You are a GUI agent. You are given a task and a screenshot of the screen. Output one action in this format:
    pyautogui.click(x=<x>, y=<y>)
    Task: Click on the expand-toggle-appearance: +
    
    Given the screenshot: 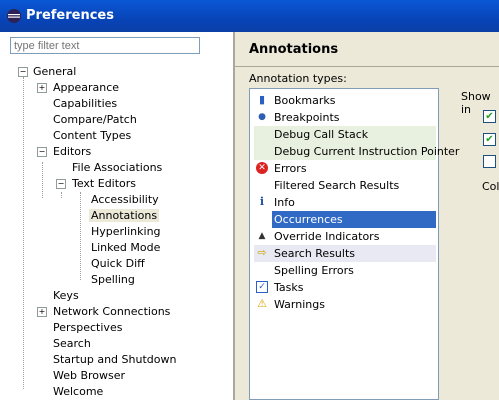 What is the action you would take?
    pyautogui.click(x=42, y=88)
    